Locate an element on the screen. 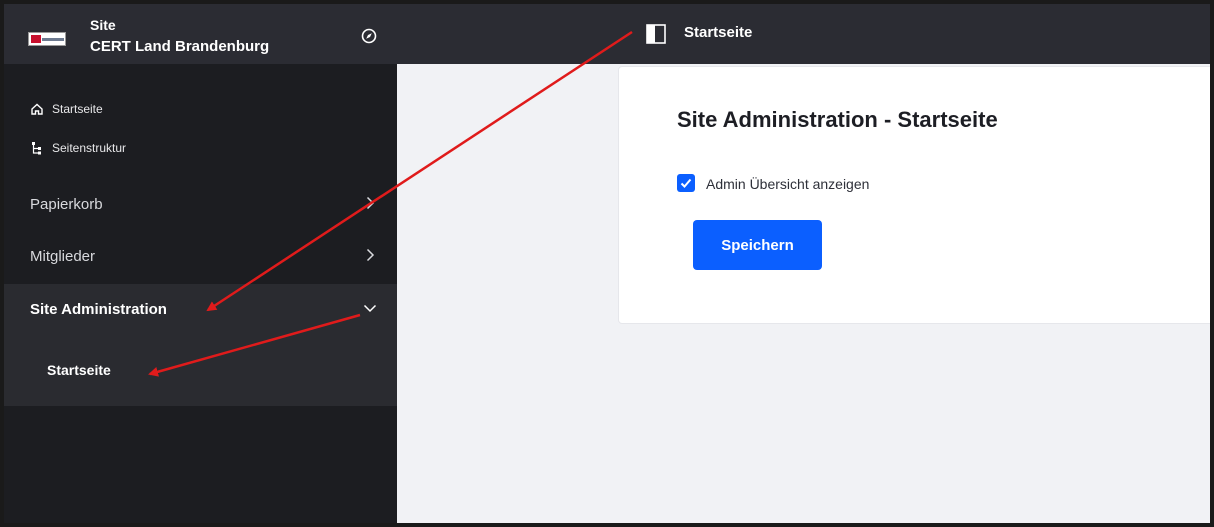 The width and height of the screenshot is (1214, 527). checkmark-icon is located at coordinates (686, 183).